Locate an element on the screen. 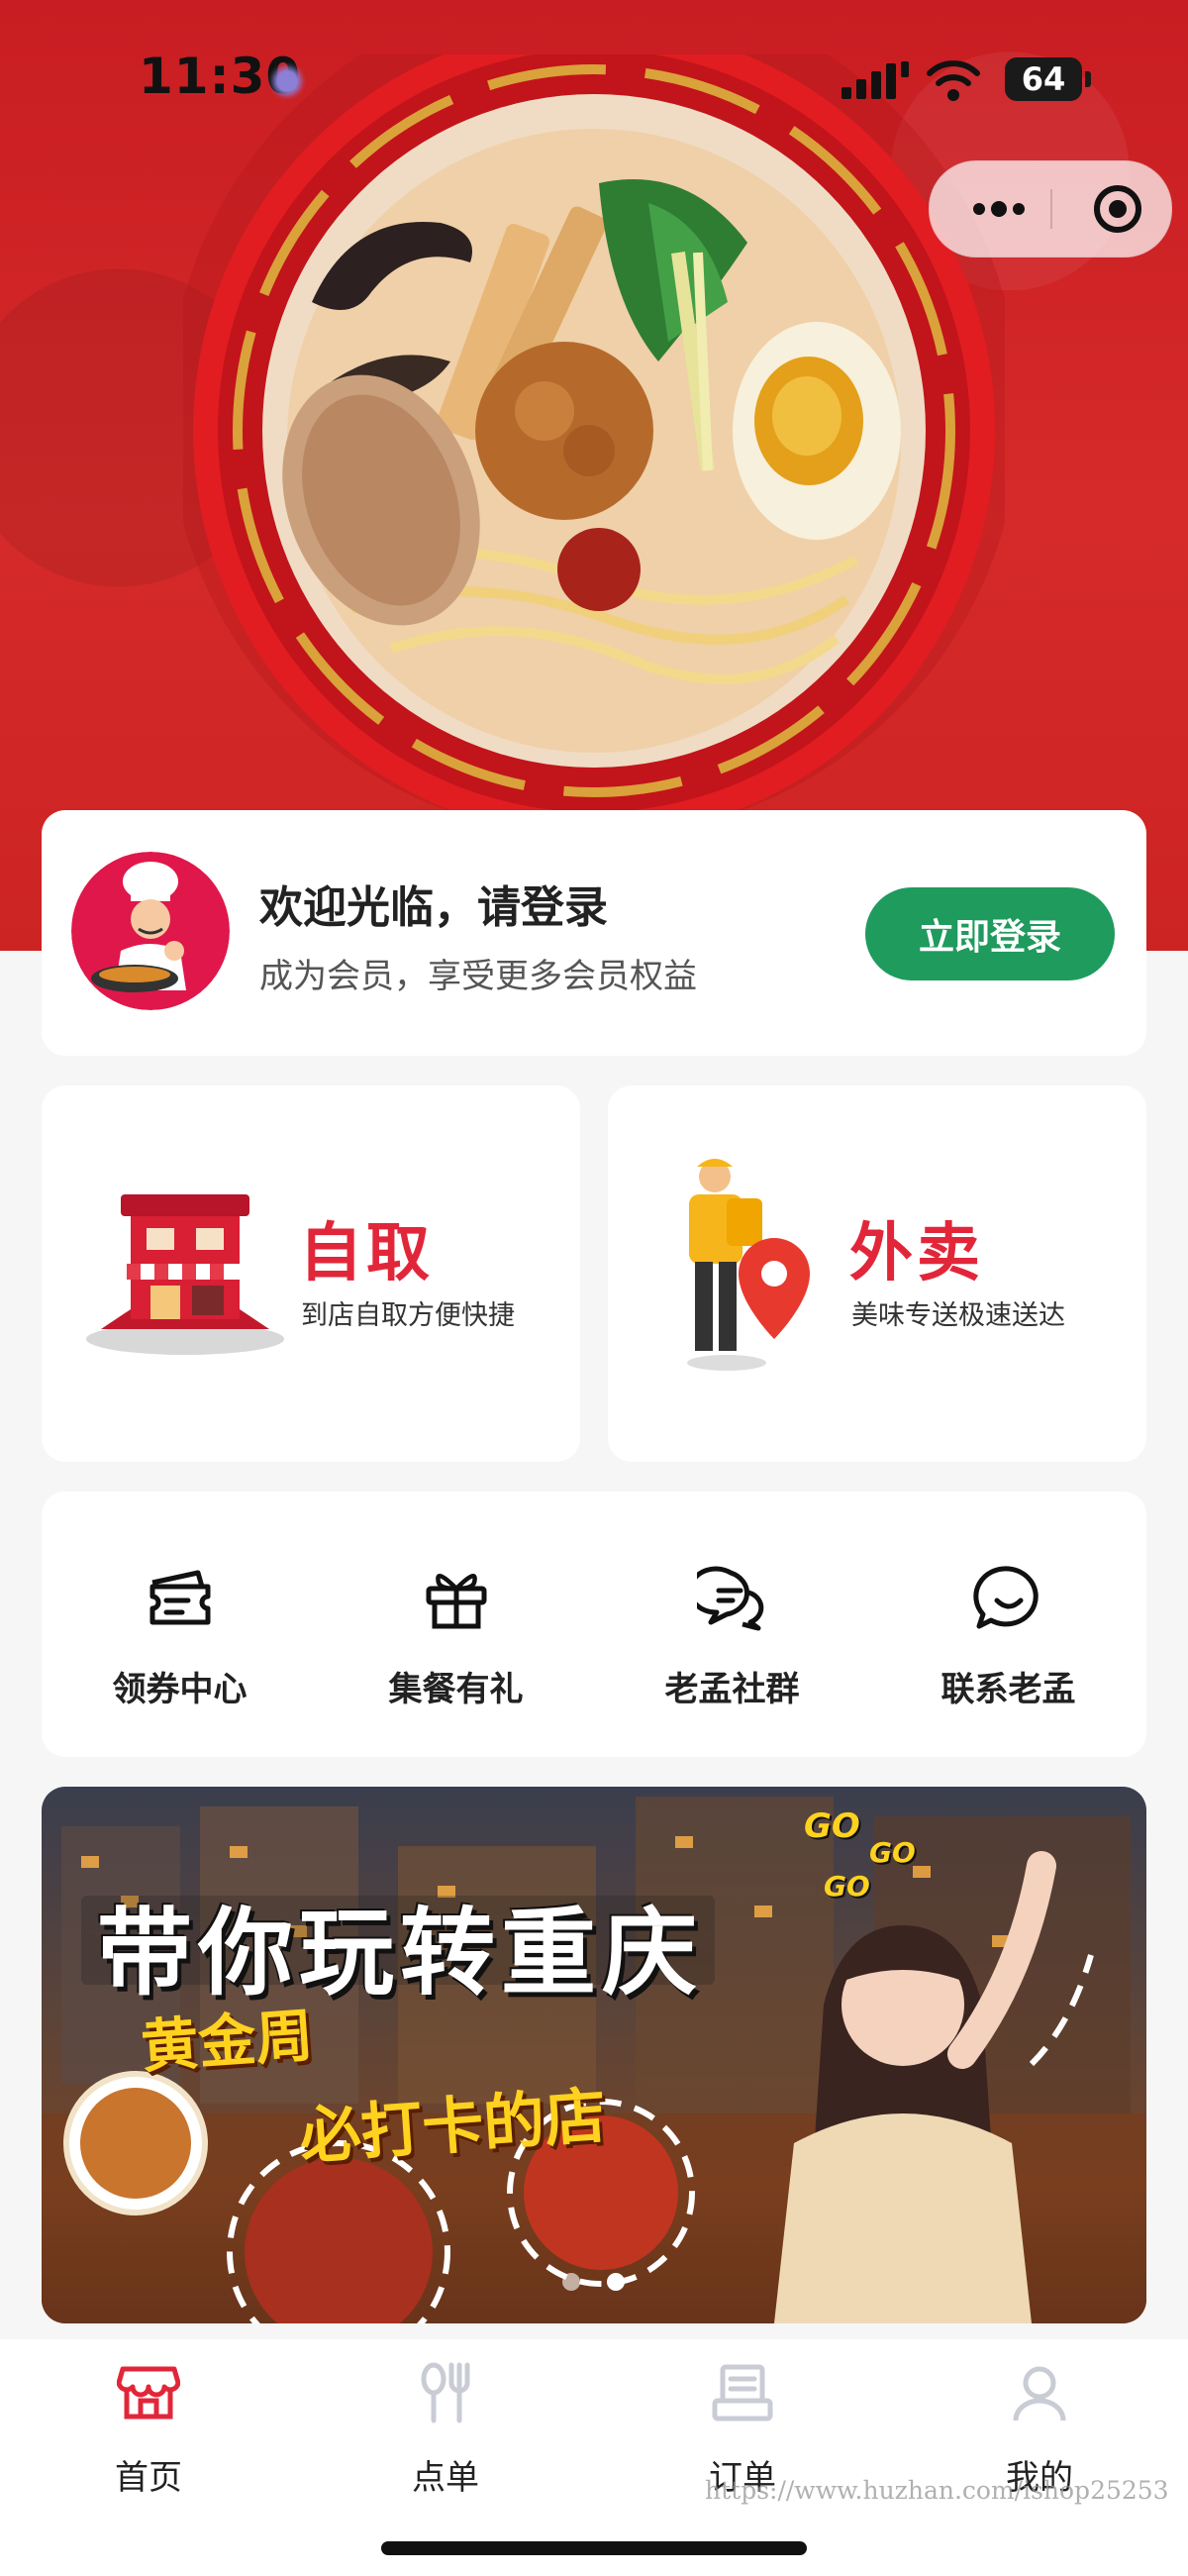  quick-label-gift: 集餐有礼 is located at coordinates (456, 1689).